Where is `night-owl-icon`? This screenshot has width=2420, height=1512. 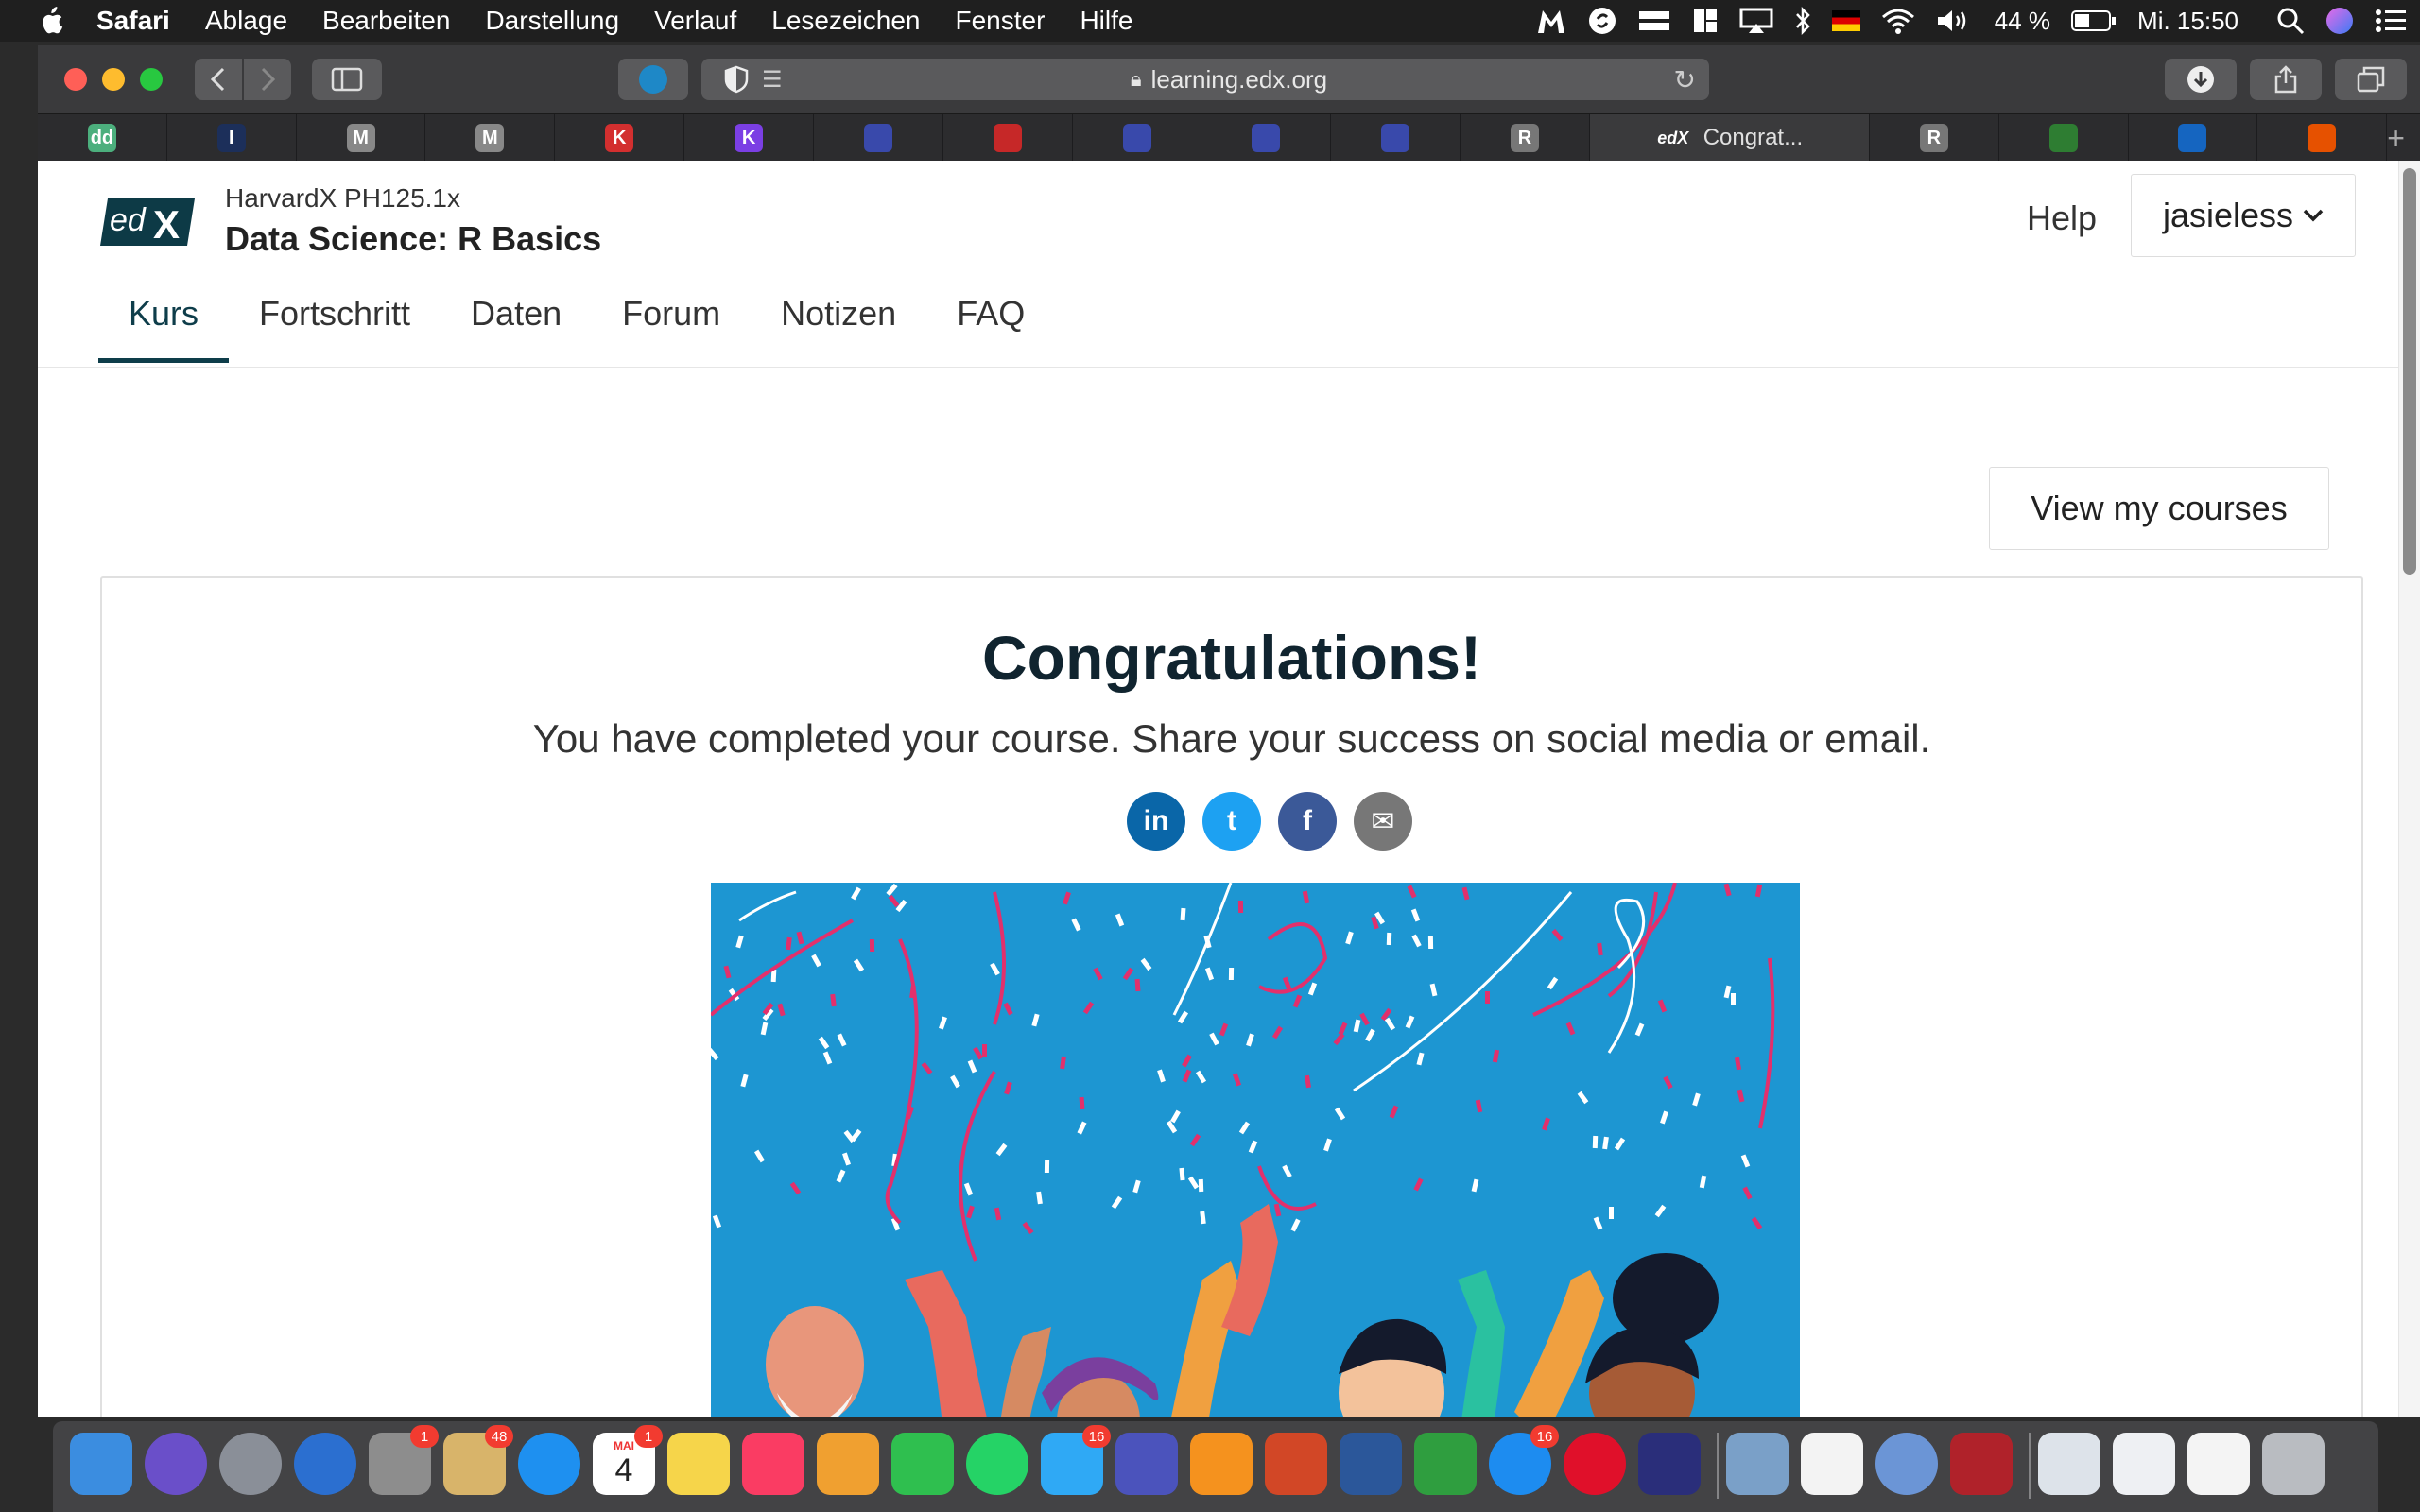 night-owl-icon is located at coordinates (1669, 1464).